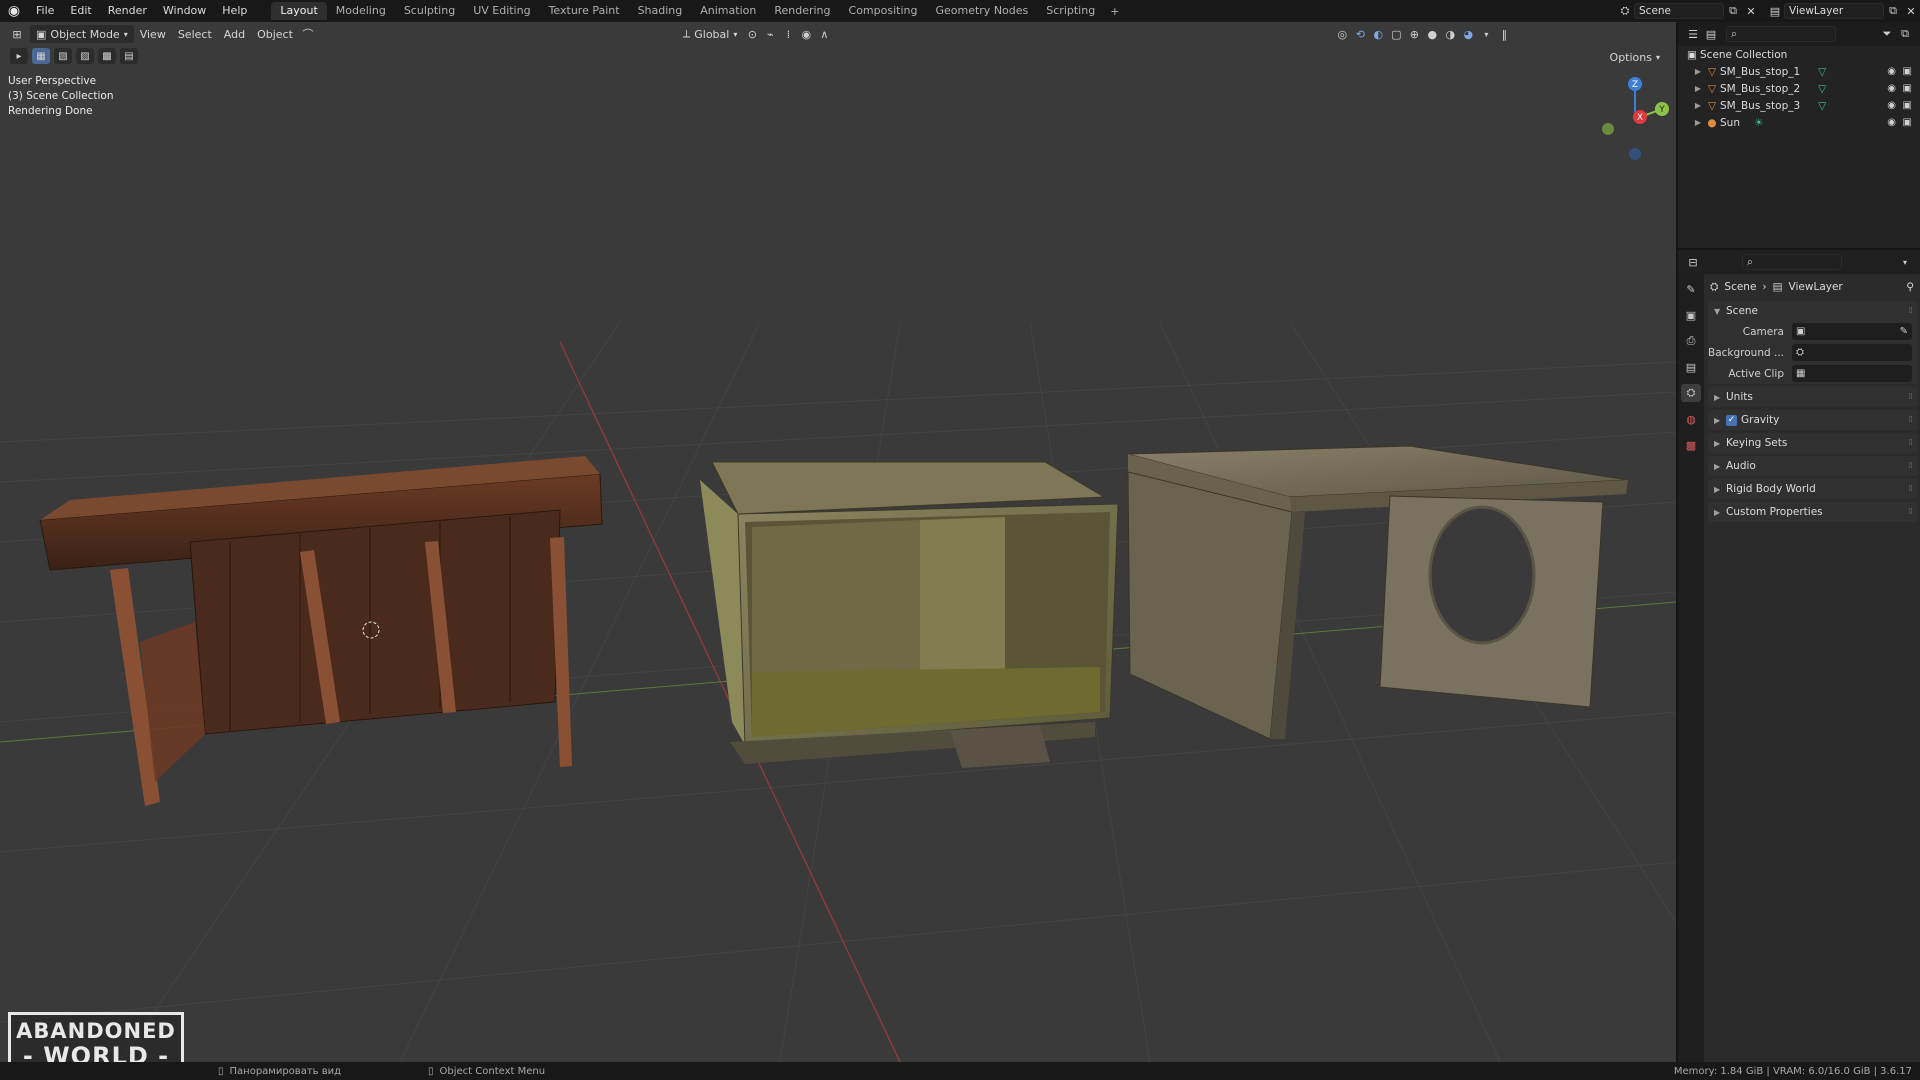 The image size is (1920, 1080). What do you see at coordinates (1693, 34) in the screenshot?
I see `outliner-editor-icon: ☰` at bounding box center [1693, 34].